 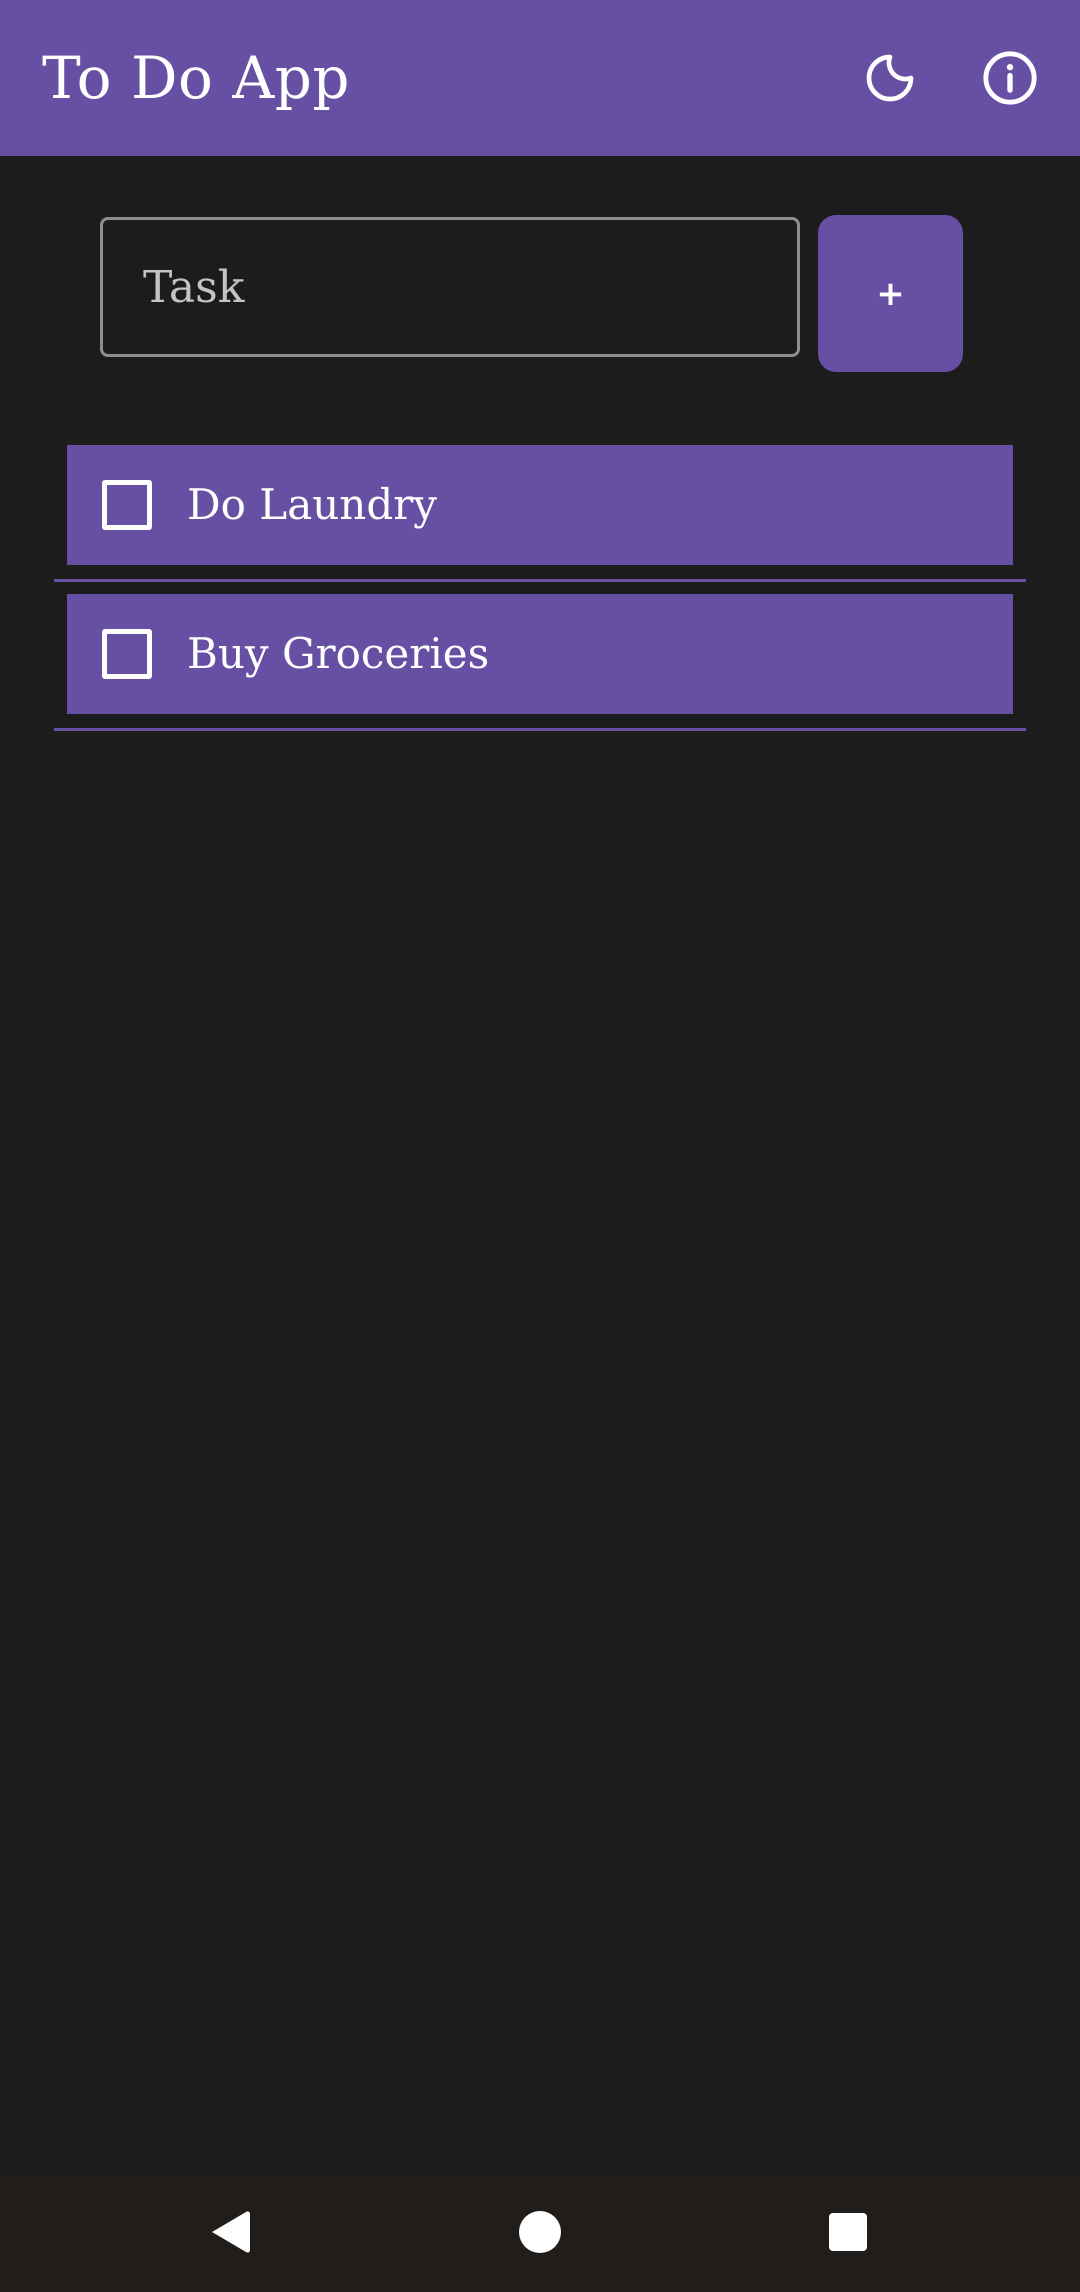 I want to click on theme-toggle-button, so click(x=890, y=78).